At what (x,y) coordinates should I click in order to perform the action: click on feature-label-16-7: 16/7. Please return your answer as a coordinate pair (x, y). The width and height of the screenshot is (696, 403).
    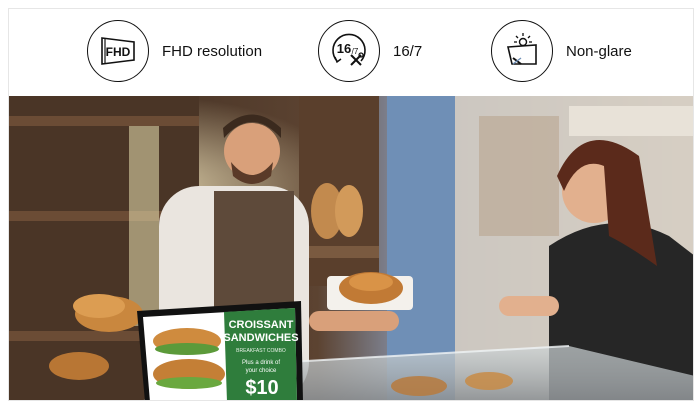
    Looking at the image, I should click on (408, 51).